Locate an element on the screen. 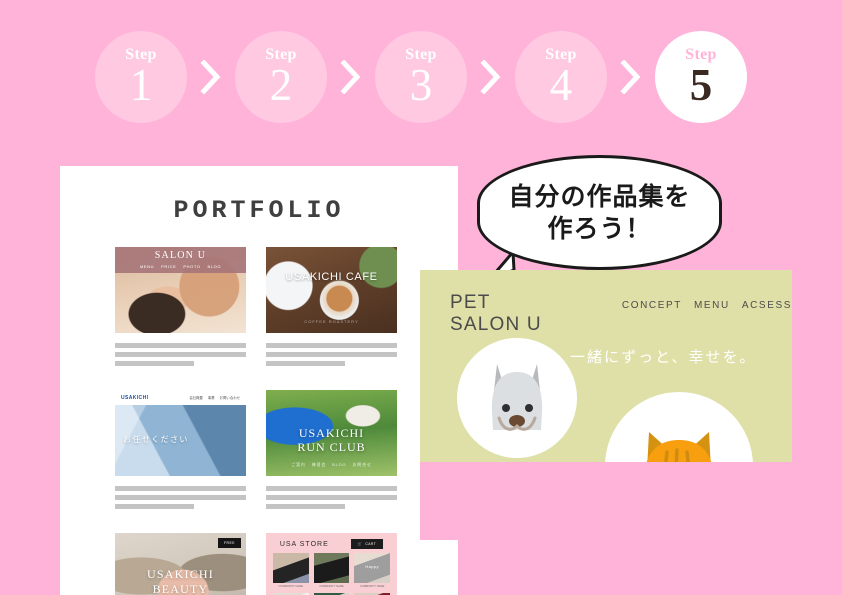 This screenshot has height=595, width=842. site-title: USAKICHI CAFE is located at coordinates (331, 277).